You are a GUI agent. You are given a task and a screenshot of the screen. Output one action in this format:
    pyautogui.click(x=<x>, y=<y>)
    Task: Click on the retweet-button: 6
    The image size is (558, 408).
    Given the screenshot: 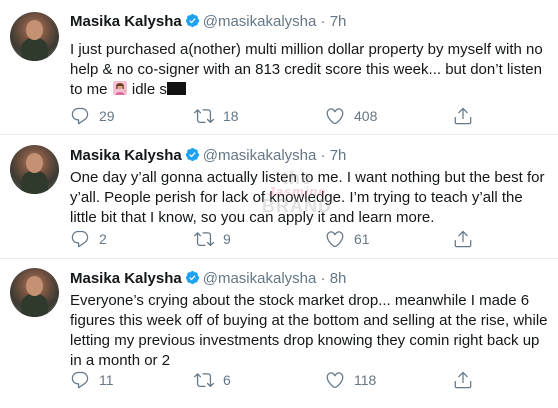 What is the action you would take?
    pyautogui.click(x=212, y=380)
    